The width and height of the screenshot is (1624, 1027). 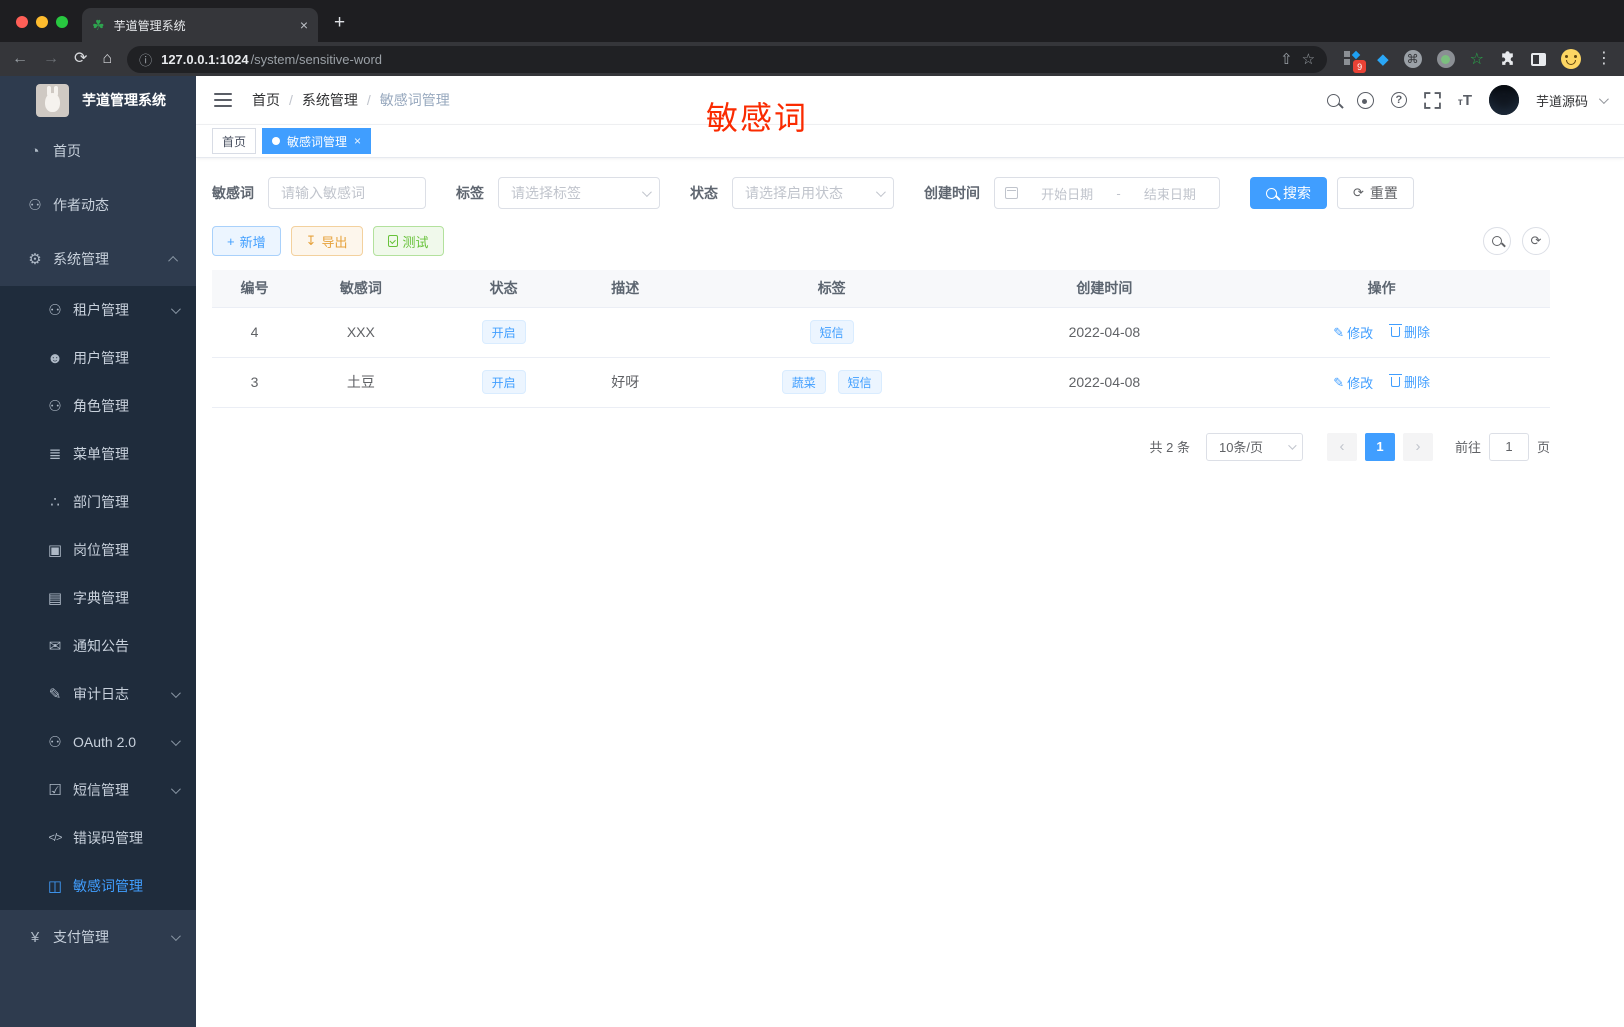 I want to click on sidebar-item-dept: ∴ 部门管理, so click(x=98, y=502).